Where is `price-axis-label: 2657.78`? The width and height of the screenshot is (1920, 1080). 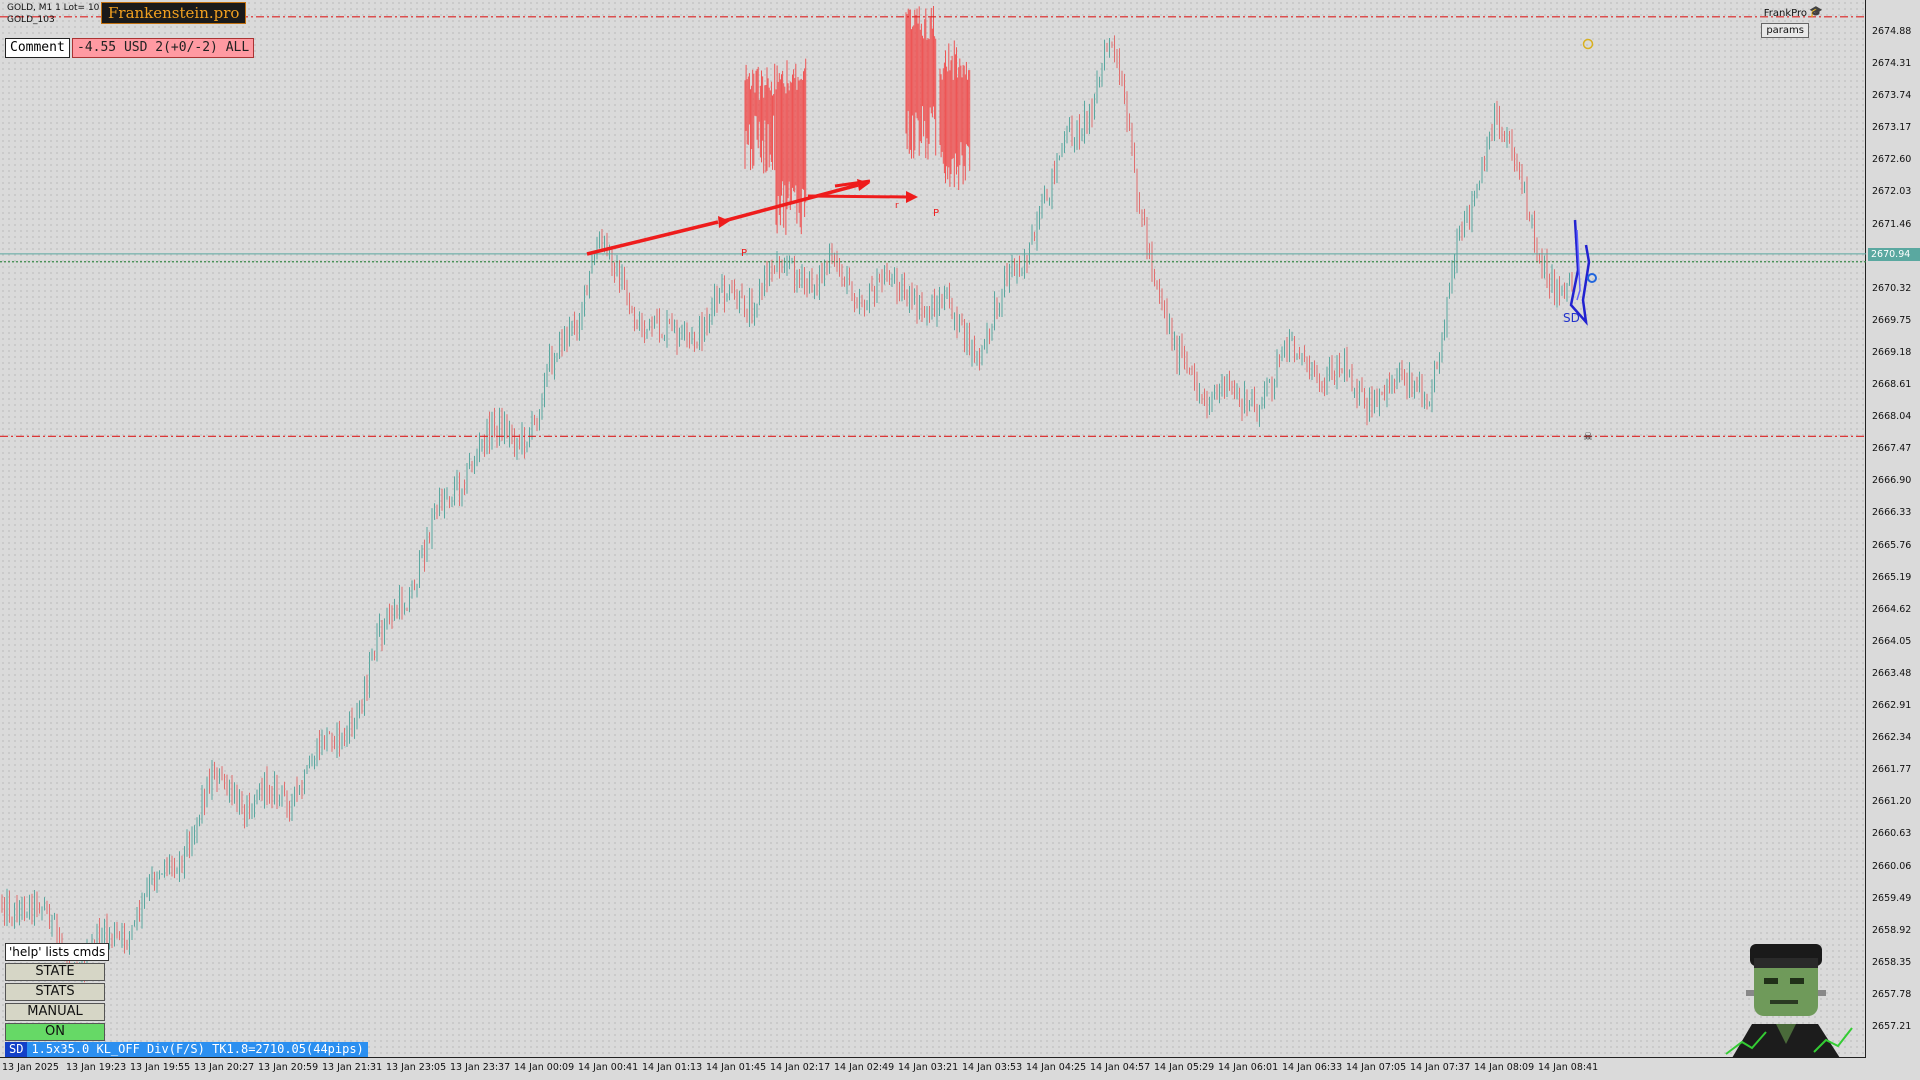
price-axis-label: 2657.78 is located at coordinates (1892, 994).